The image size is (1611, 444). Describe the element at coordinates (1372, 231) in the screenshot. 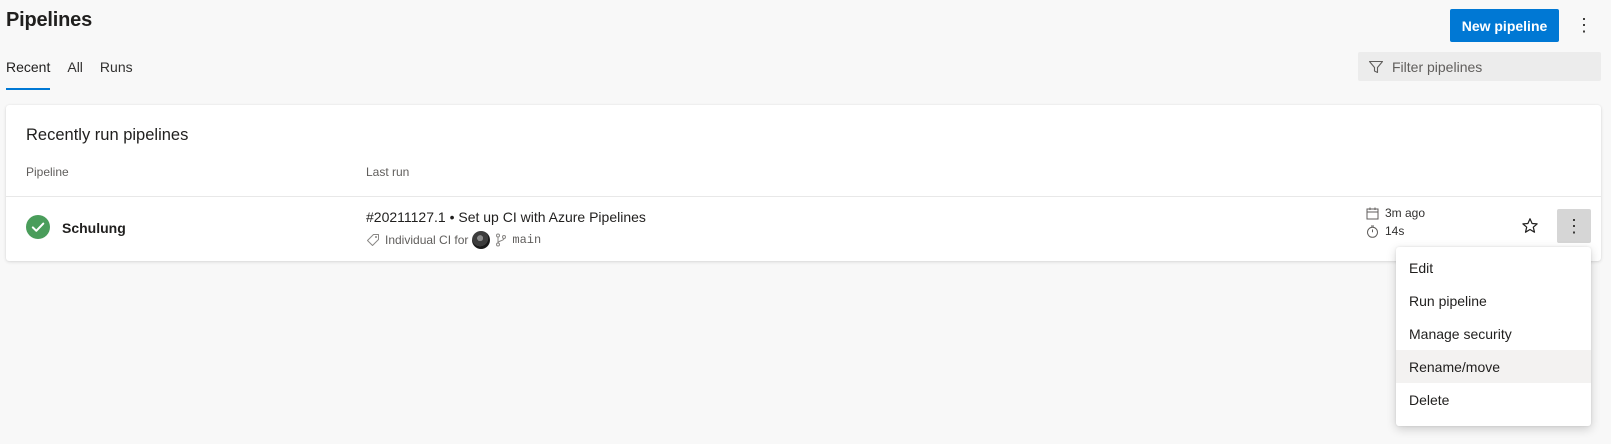

I see `stopwatch-icon` at that location.